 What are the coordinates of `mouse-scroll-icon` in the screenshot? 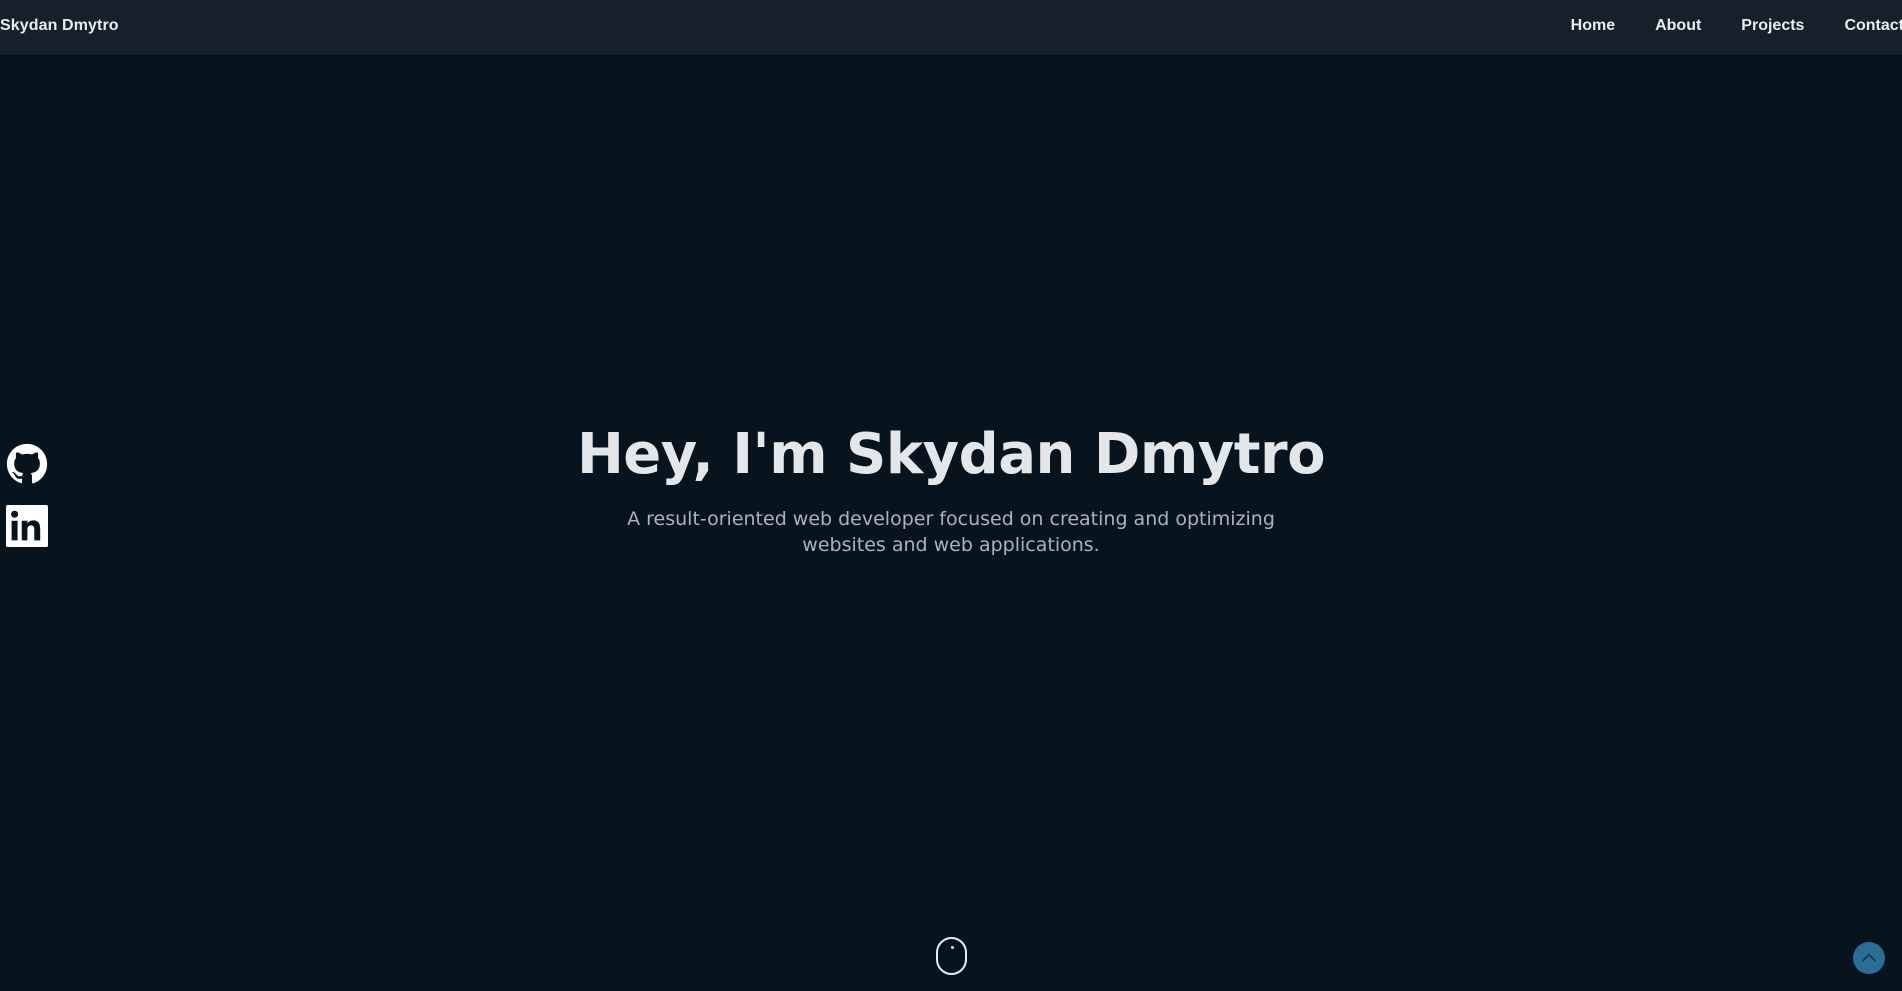 It's located at (951, 956).